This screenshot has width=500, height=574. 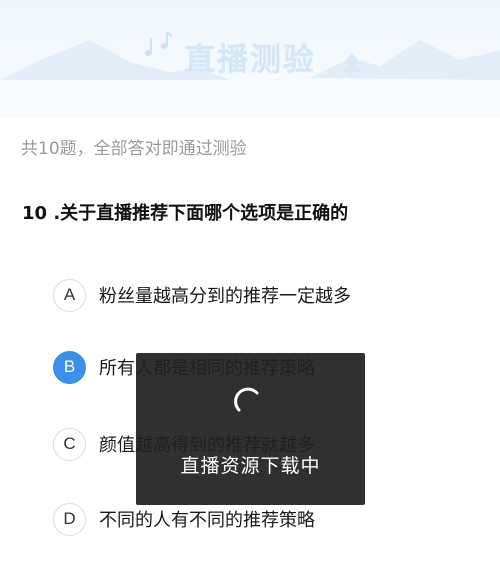 What do you see at coordinates (69, 444) in the screenshot?
I see `option-c-letter: C` at bounding box center [69, 444].